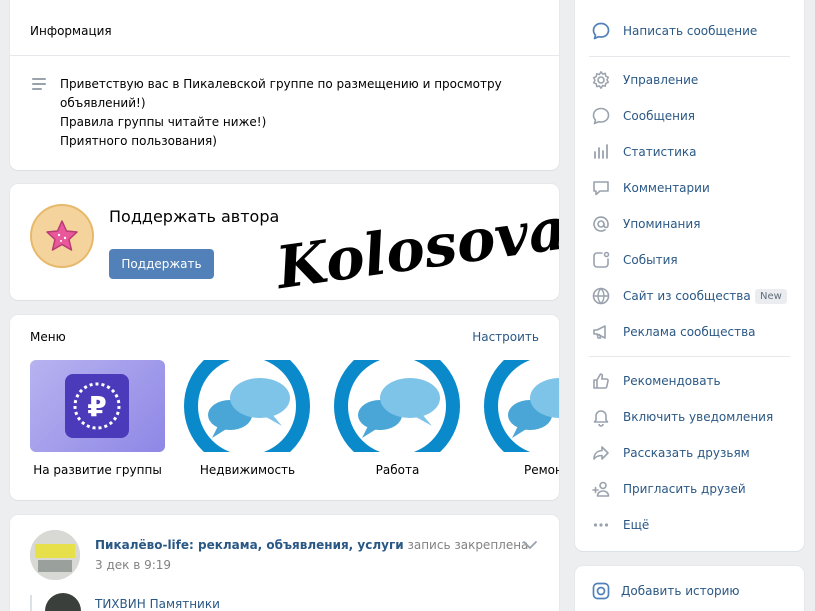  Describe the element at coordinates (684, 489) in the screenshot. I see `sidebar-item-label: Пригласить друзей` at that location.